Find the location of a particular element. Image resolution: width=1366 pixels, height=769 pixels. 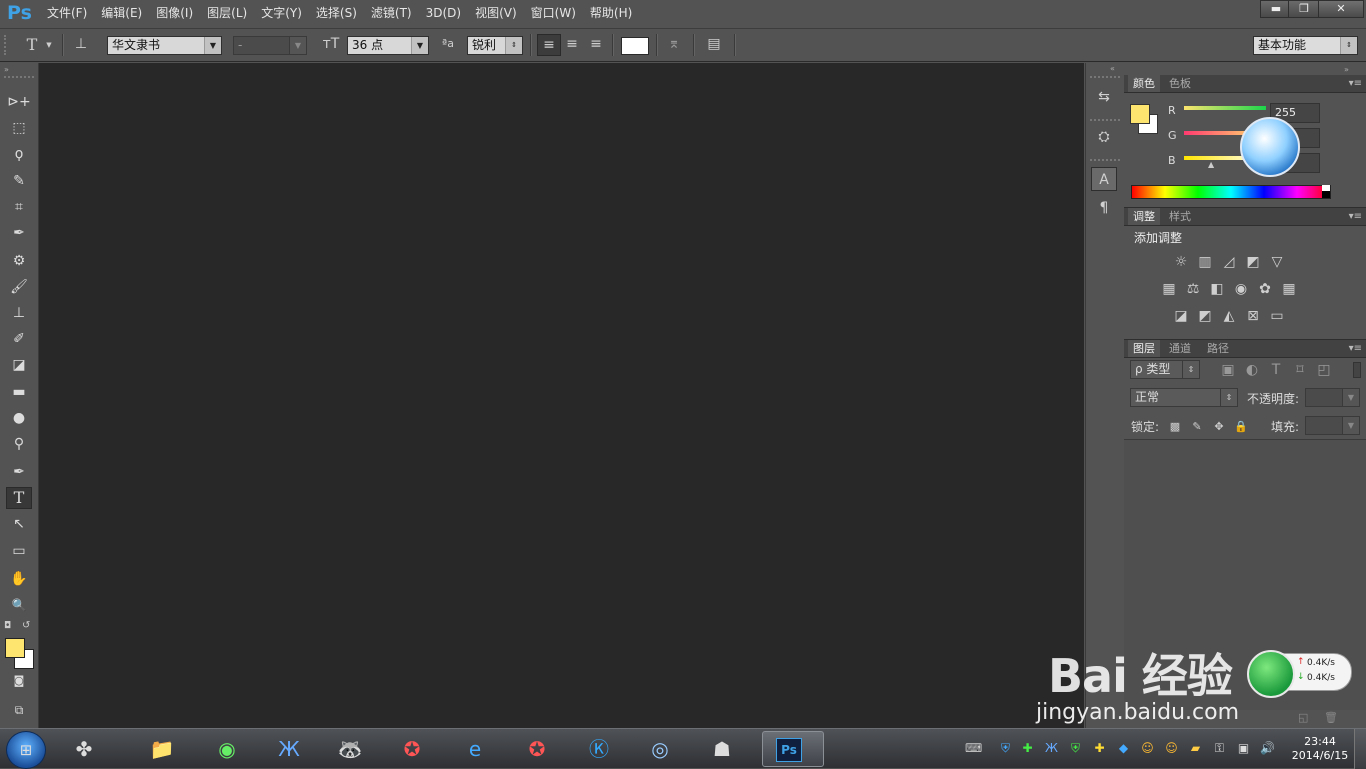

align-center-icon: ≡ is located at coordinates (572, 44).